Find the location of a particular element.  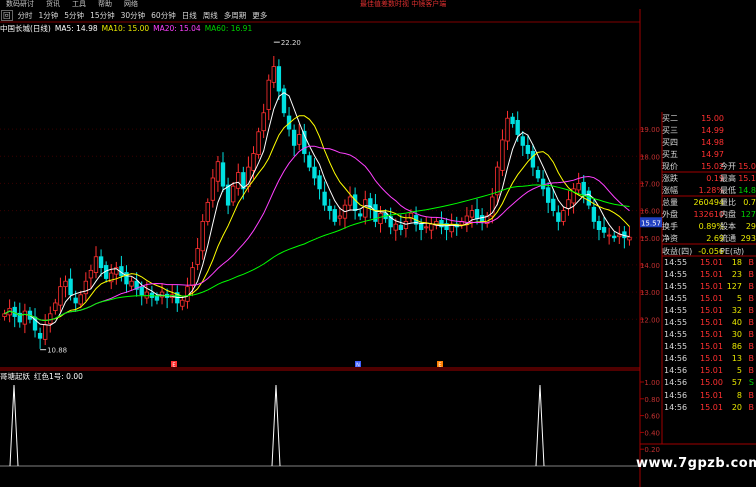

high-label: 22.20 is located at coordinates (291, 43).